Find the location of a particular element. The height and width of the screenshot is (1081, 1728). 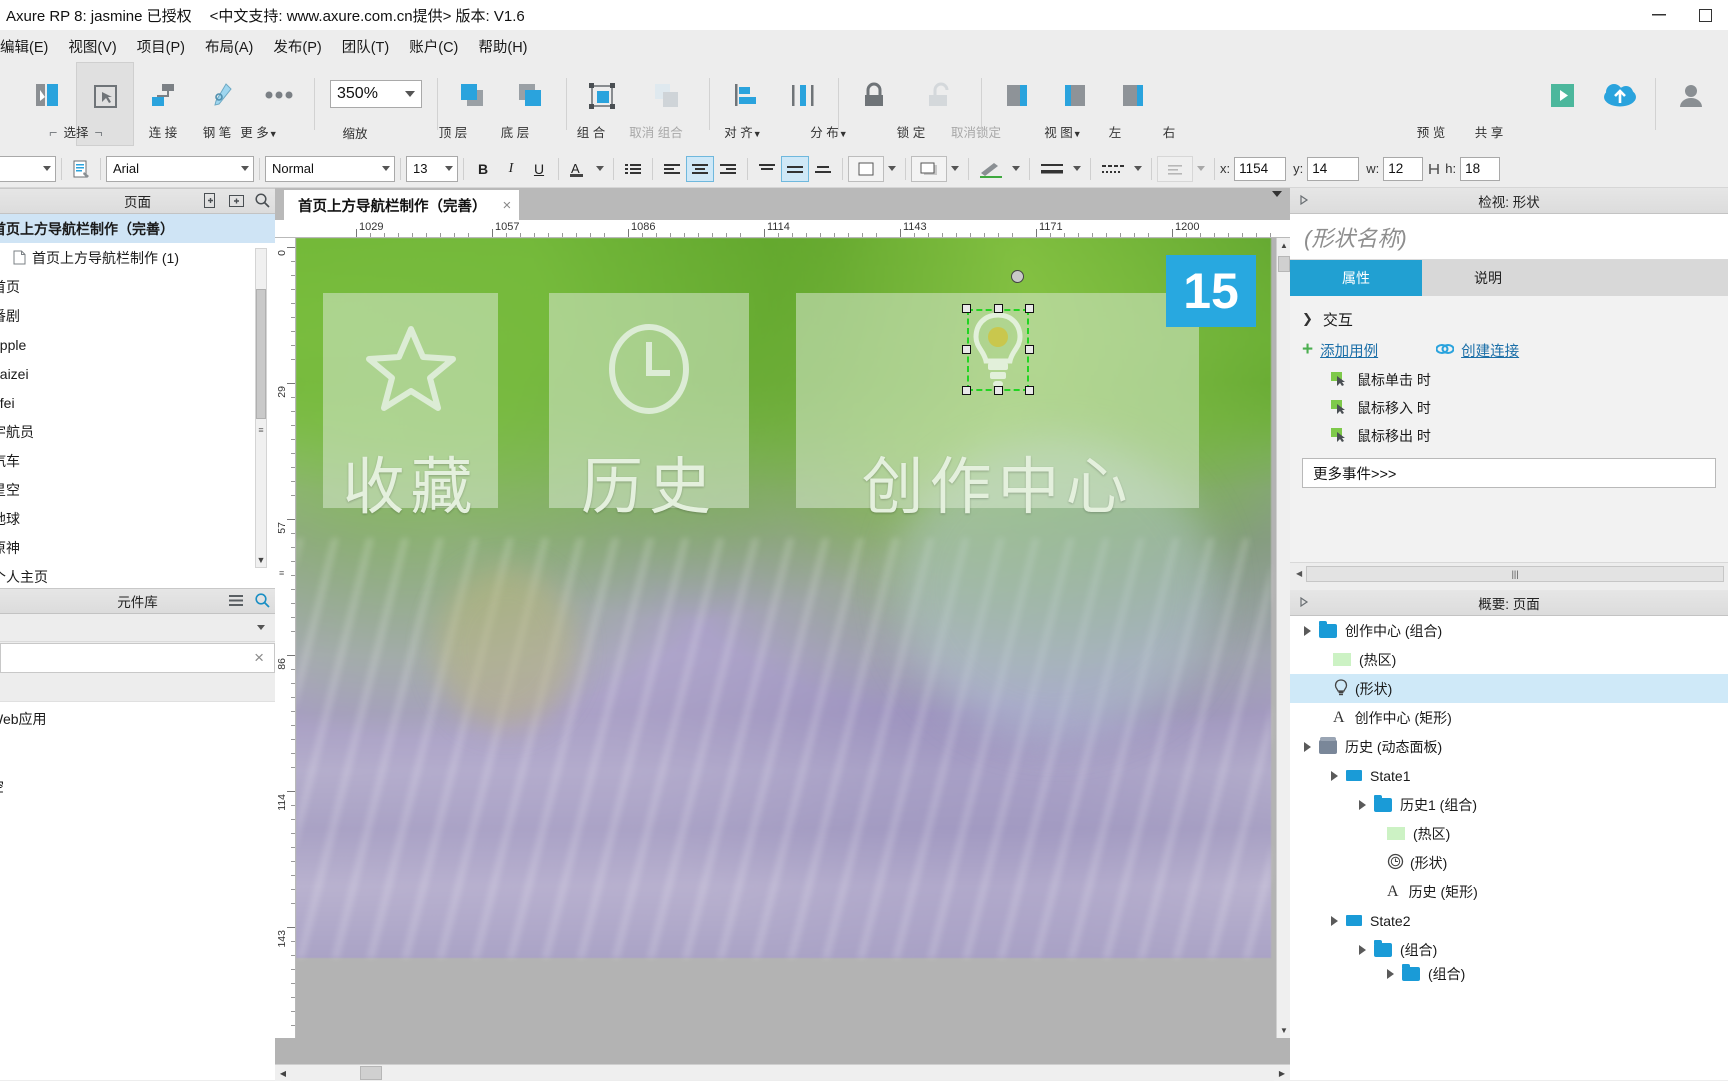

line-style-dropdown is located at coordinates (1138, 169).